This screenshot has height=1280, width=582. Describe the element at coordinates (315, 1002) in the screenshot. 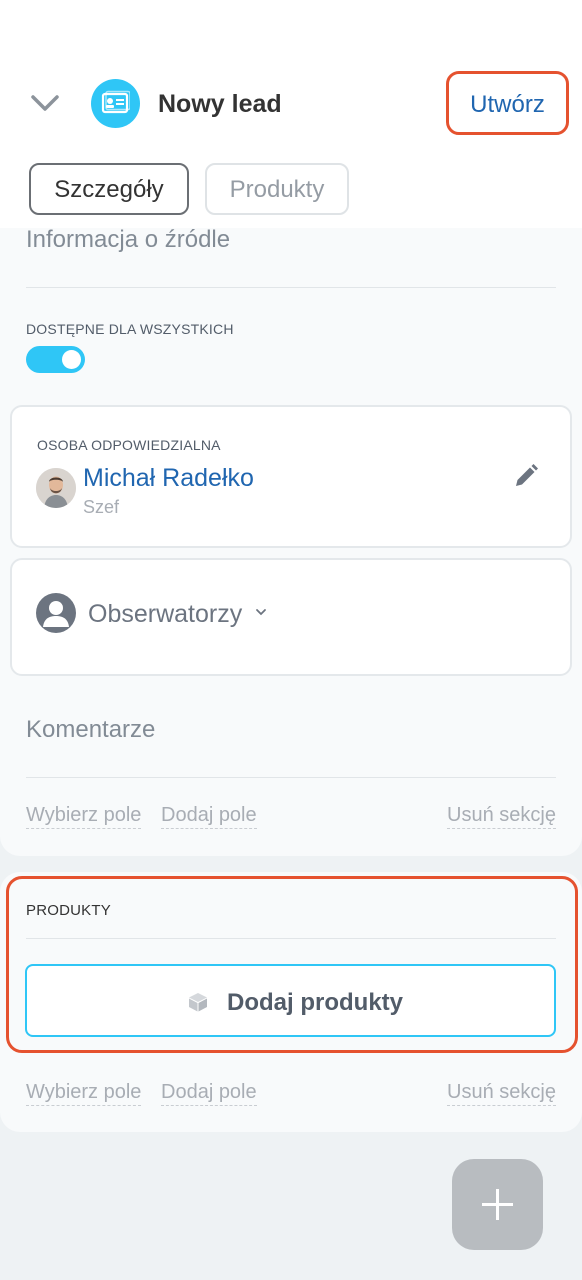

I see `add-products-label: Dodaj produkty` at that location.